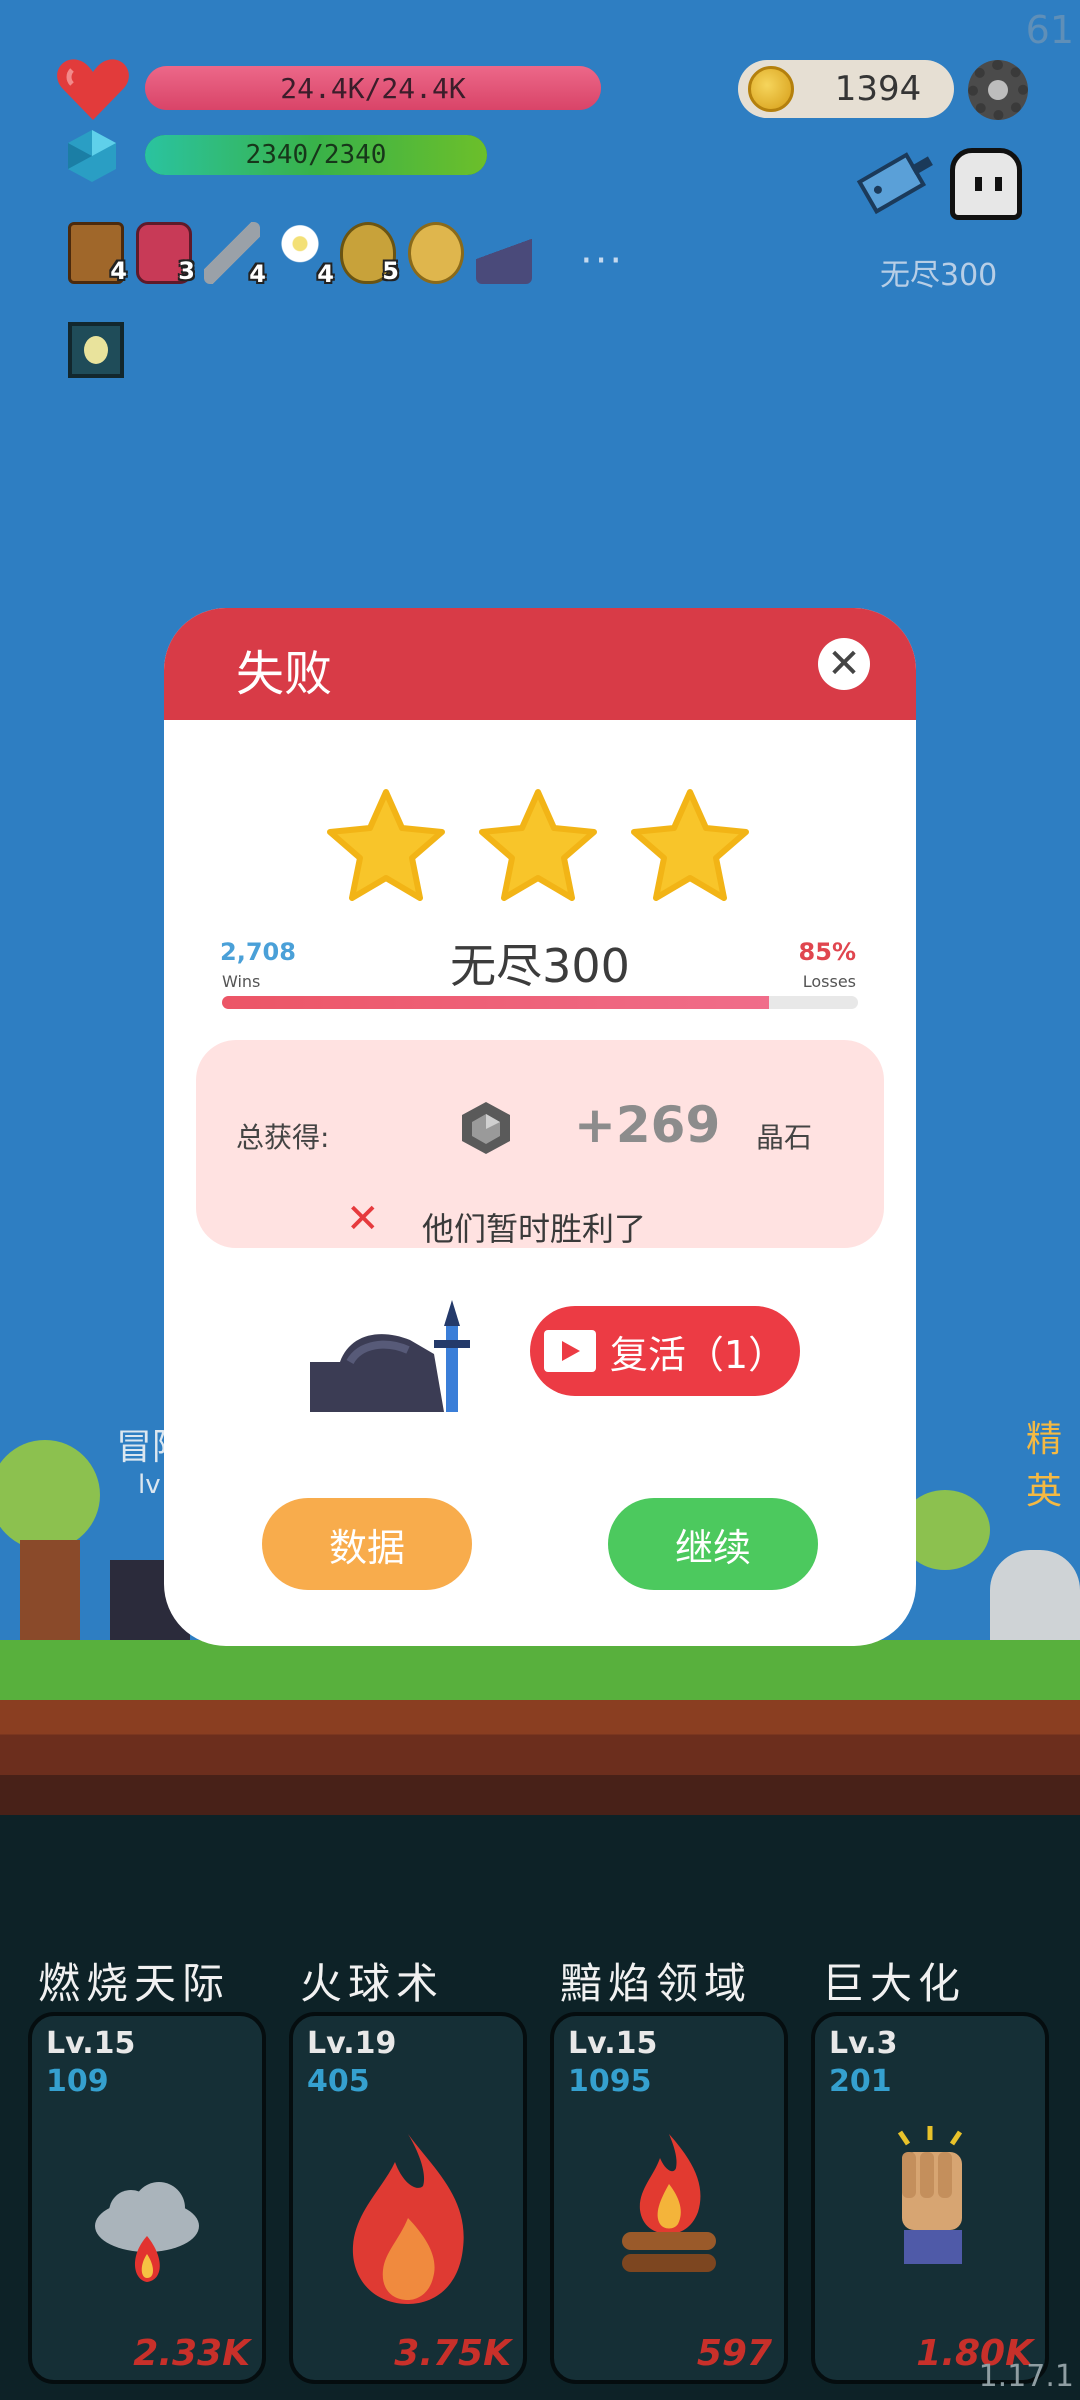 This screenshot has height=2400, width=1080. I want to click on coin-counter: 1394, so click(846, 89).